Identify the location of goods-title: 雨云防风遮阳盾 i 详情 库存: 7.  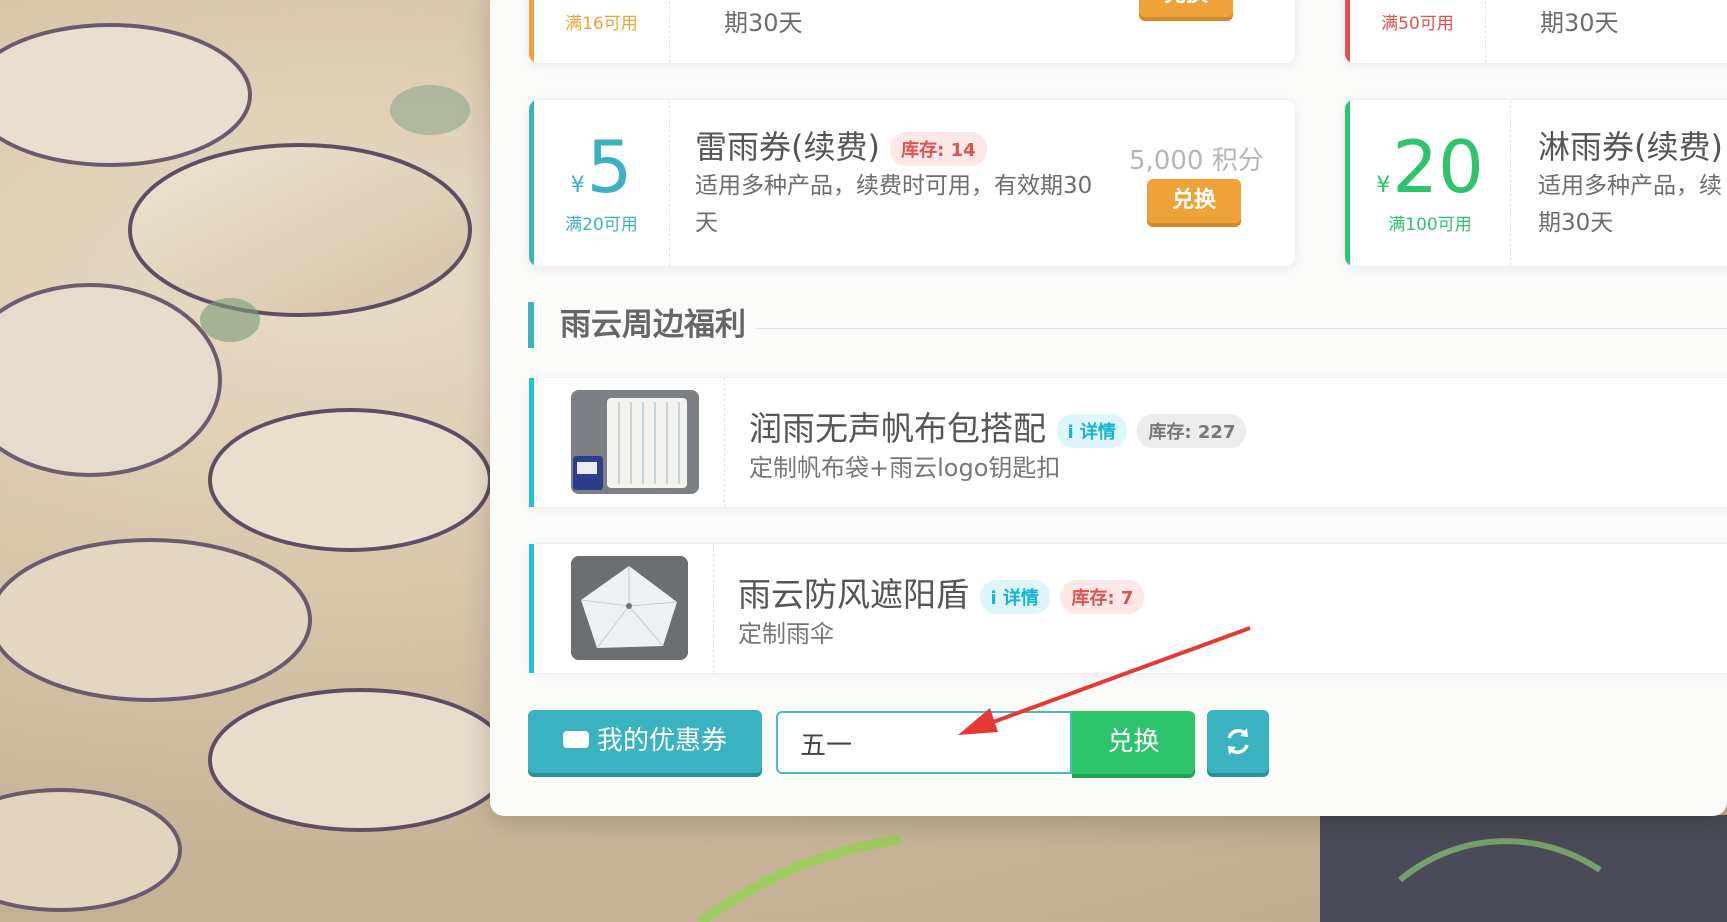
(941, 592).